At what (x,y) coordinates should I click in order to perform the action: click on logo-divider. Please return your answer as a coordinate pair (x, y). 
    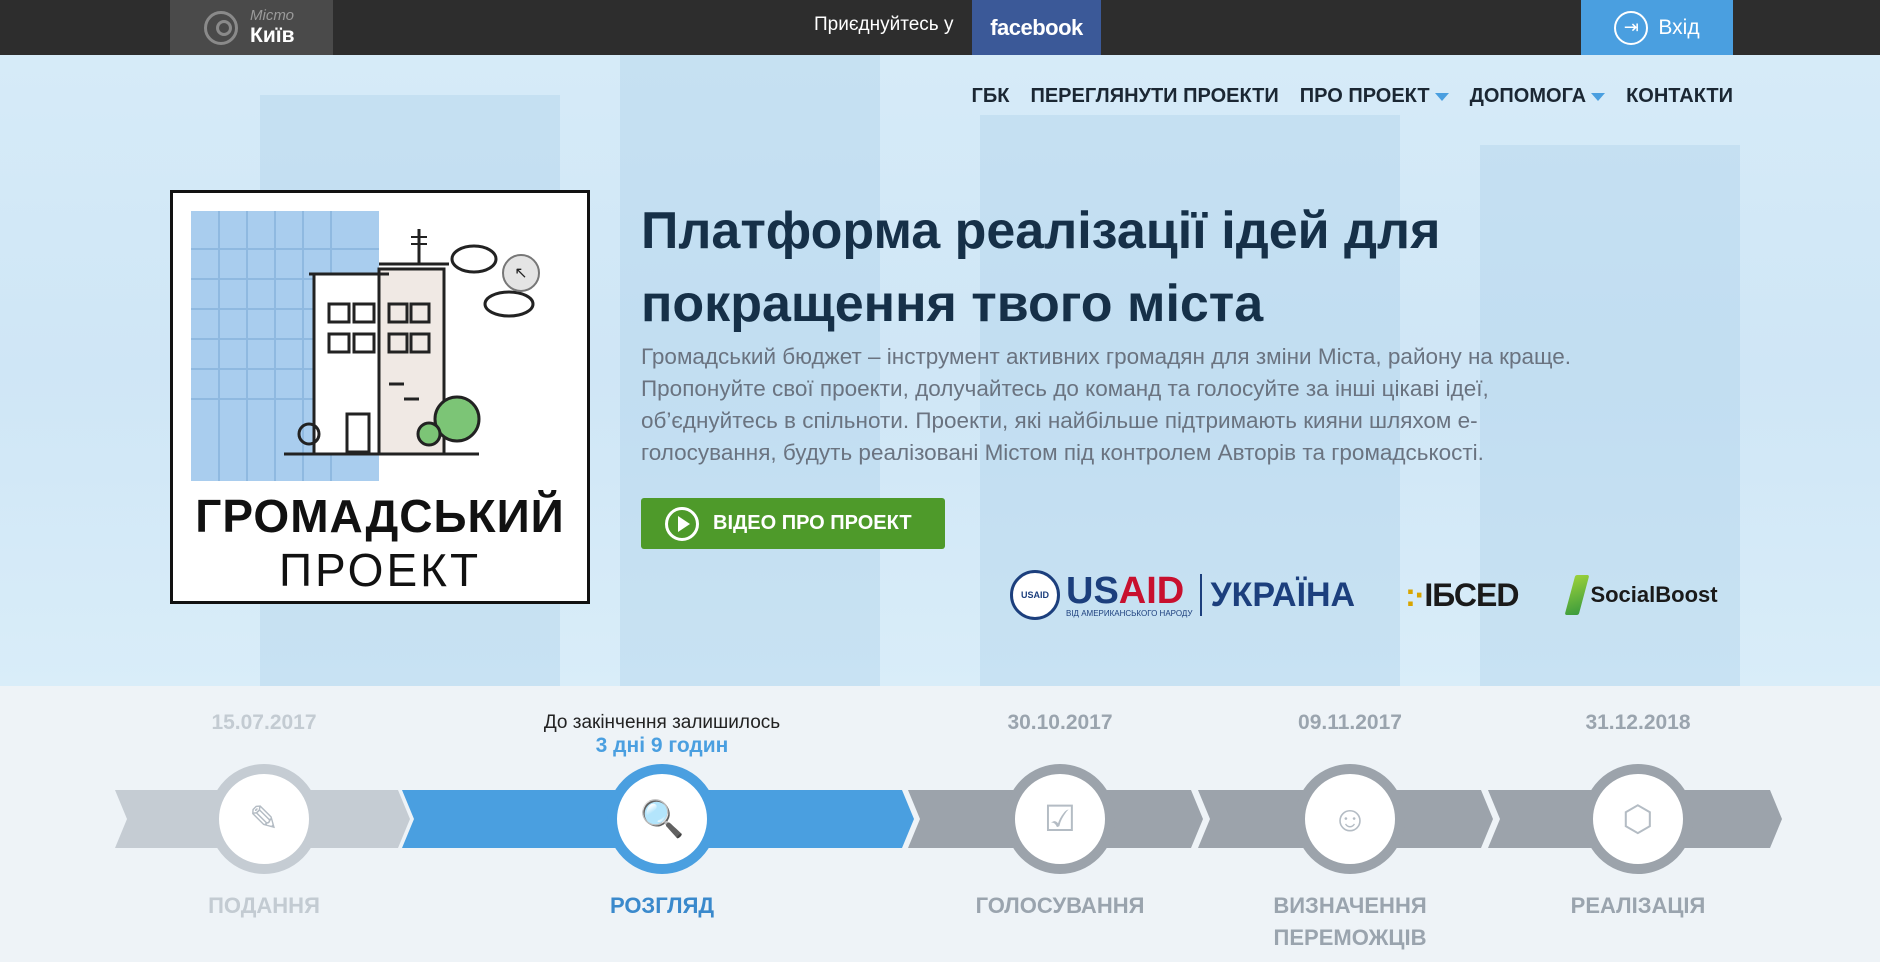
    Looking at the image, I should click on (1201, 595).